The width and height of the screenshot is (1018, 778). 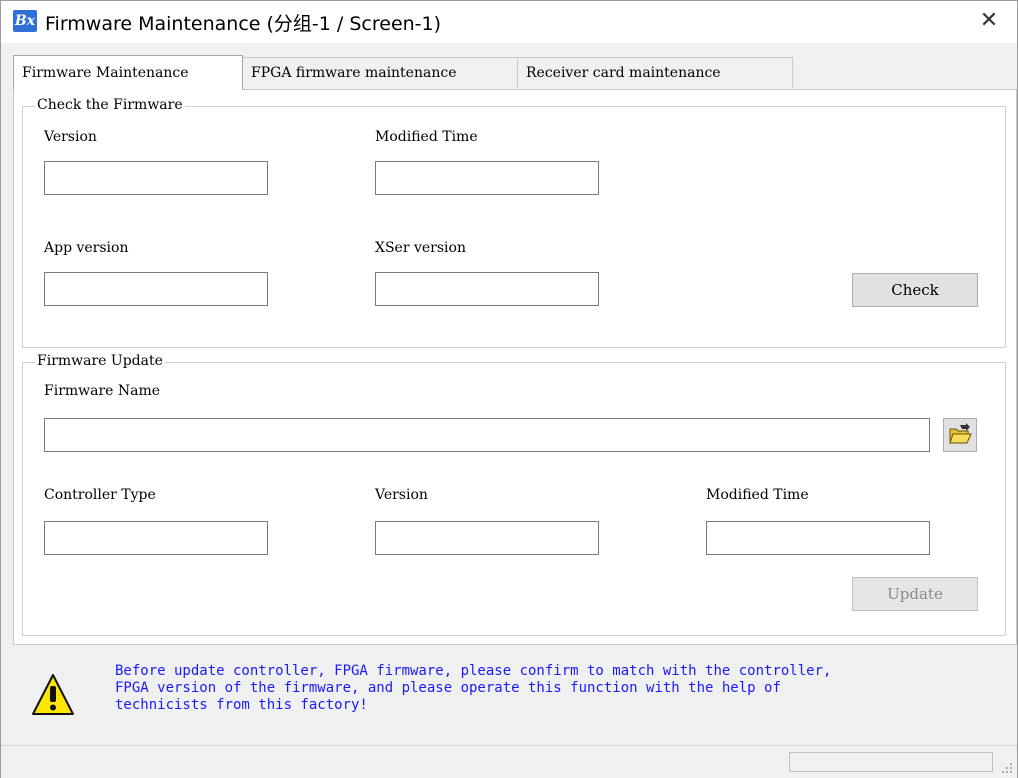 What do you see at coordinates (25, 21) in the screenshot?
I see `app-logo-icon: Bx` at bounding box center [25, 21].